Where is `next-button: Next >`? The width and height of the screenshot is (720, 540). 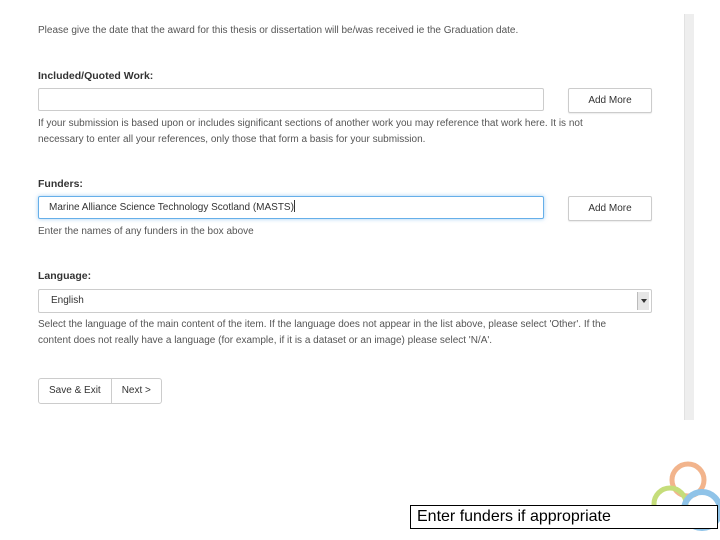 next-button: Next > is located at coordinates (135, 391).